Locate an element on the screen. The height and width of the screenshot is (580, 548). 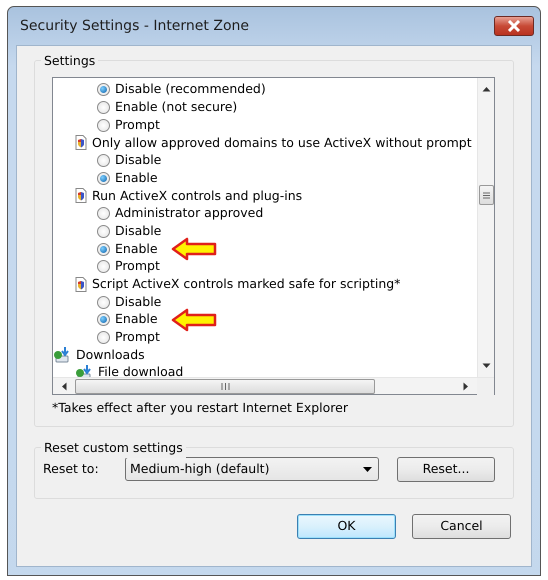
vertical-scrollbar is located at coordinates (485, 227).